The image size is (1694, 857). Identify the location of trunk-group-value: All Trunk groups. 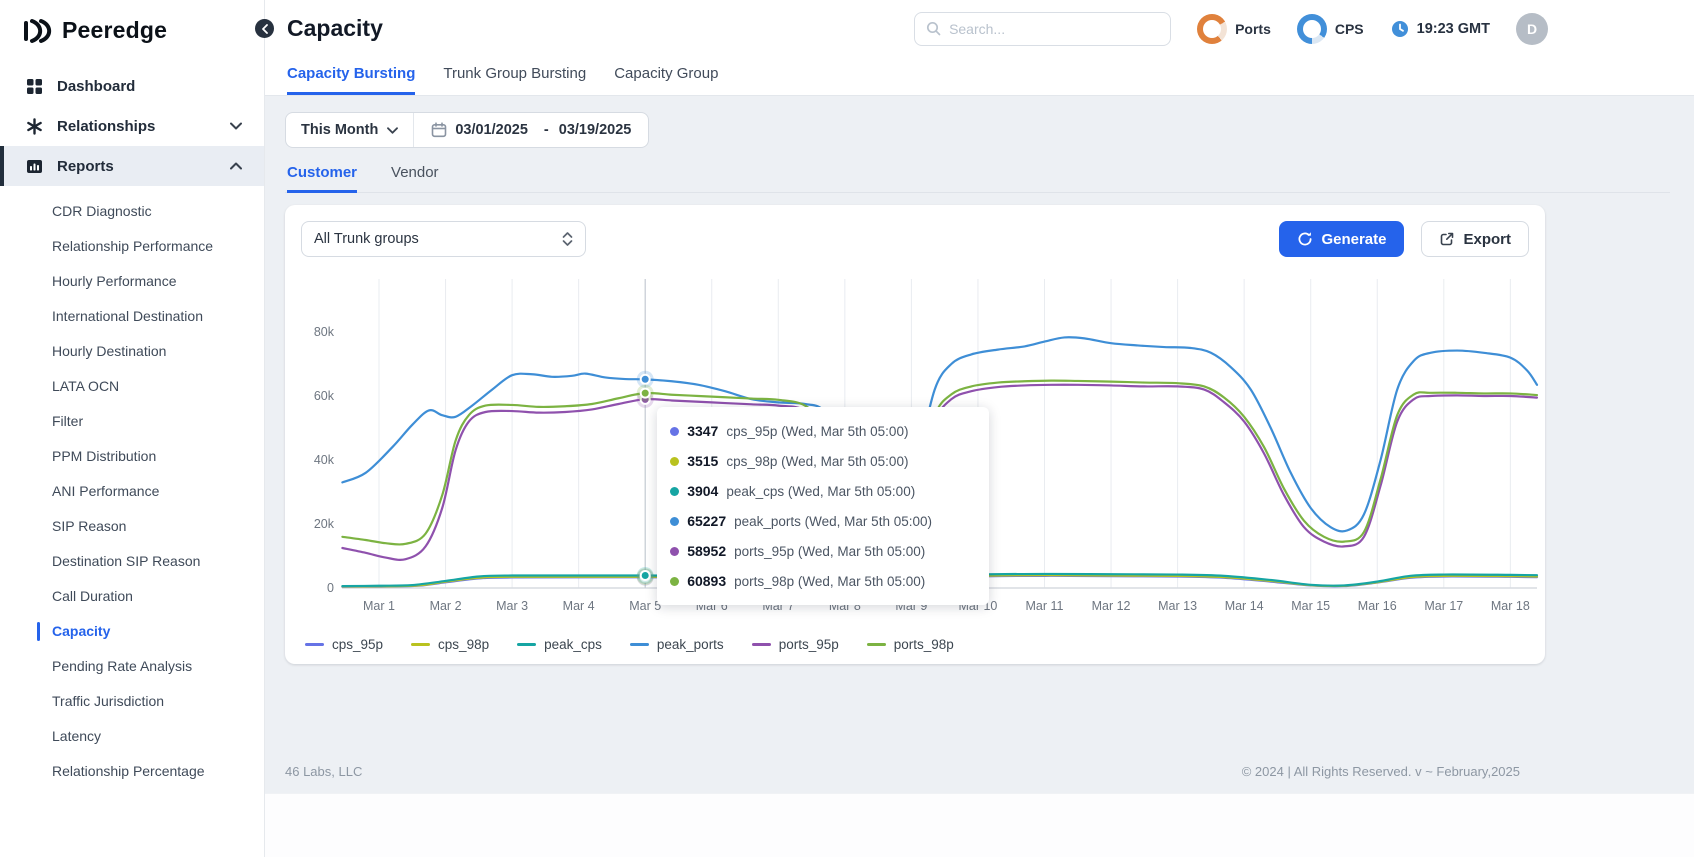
(366, 239).